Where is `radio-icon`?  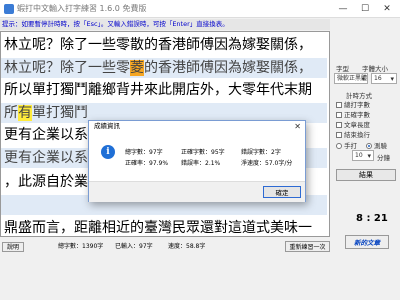 radio-icon is located at coordinates (339, 146).